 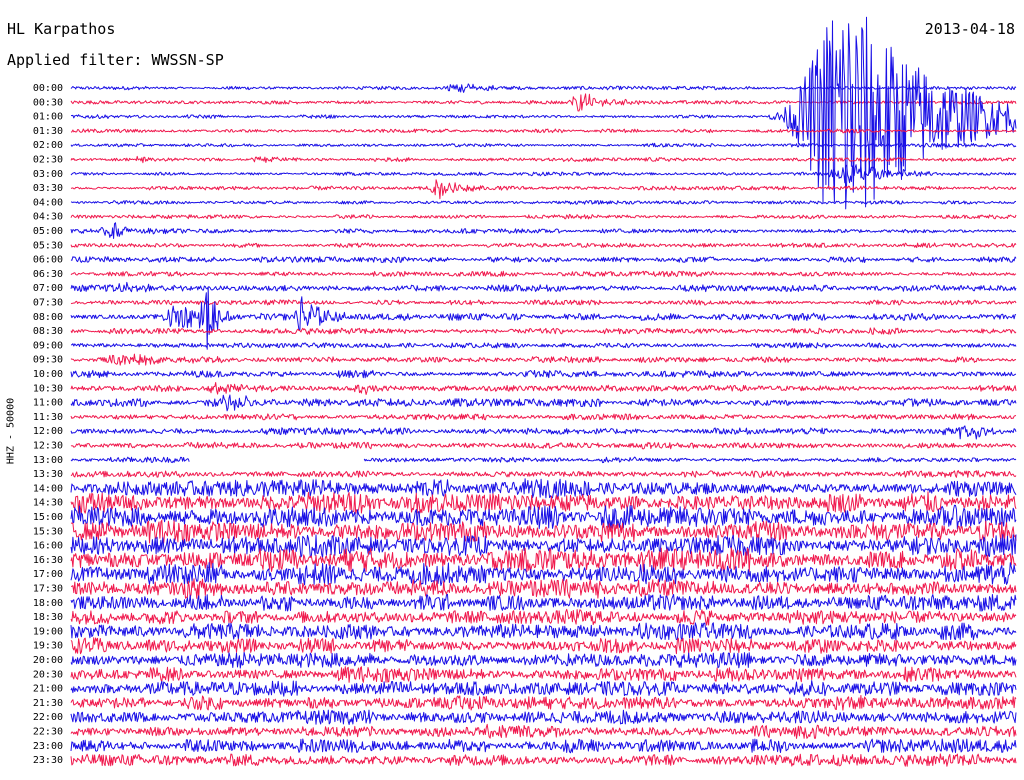 I want to click on tick-label-1030: 10:30, so click(x=48, y=388).